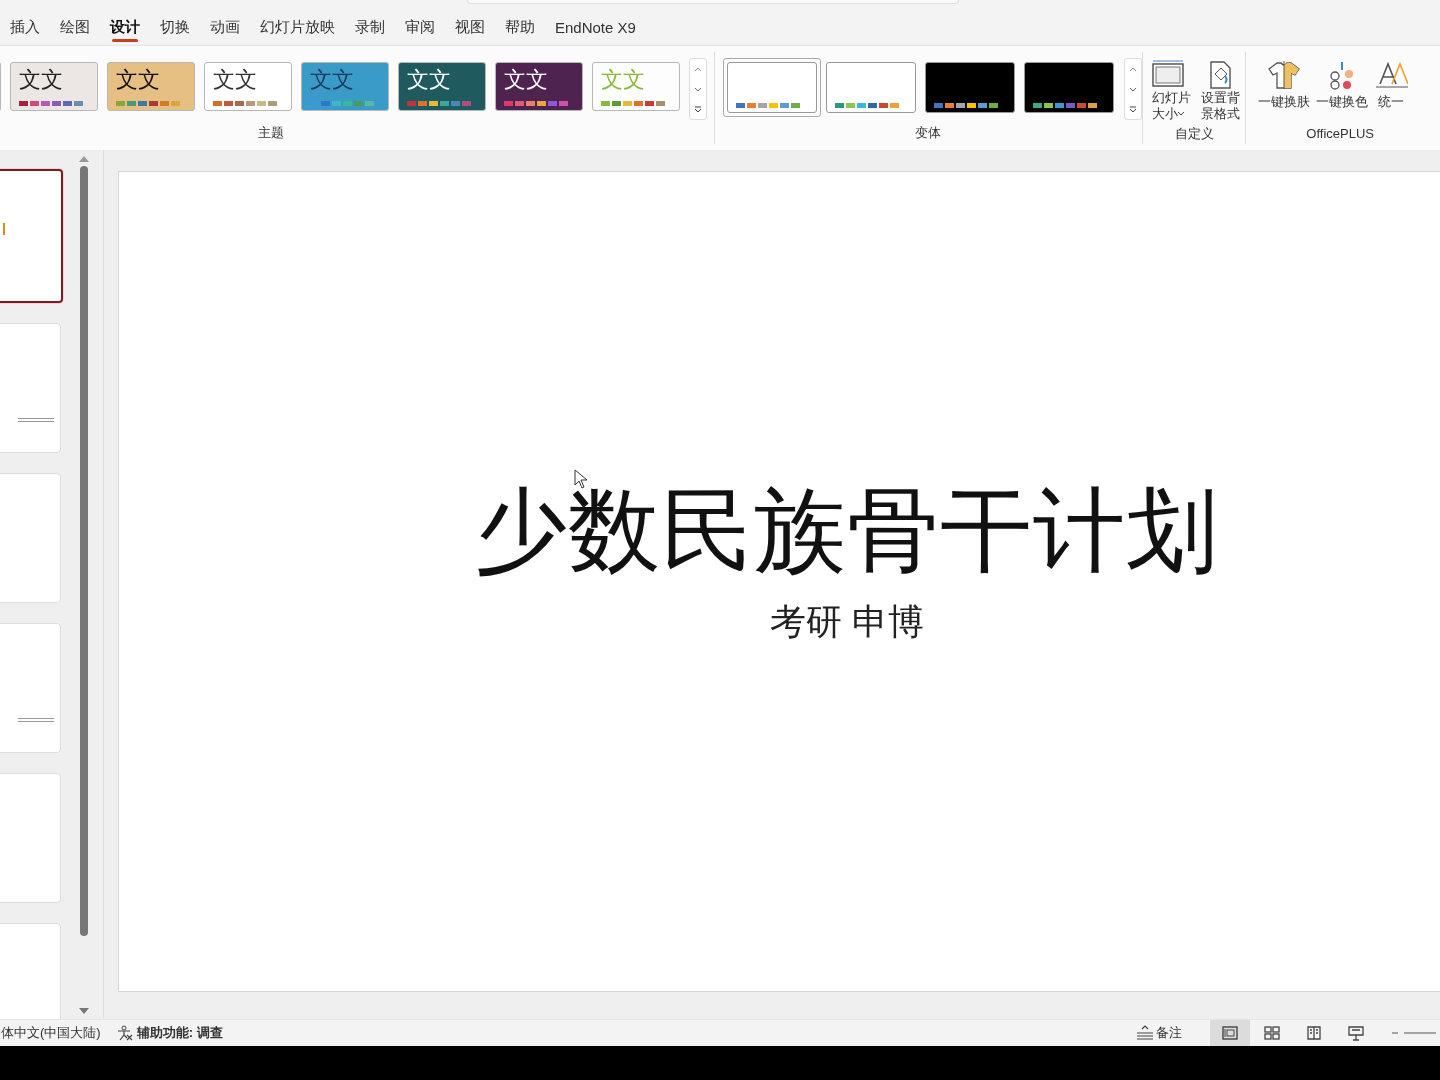  Describe the element at coordinates (1391, 75) in the screenshot. I see `font-icon` at that location.